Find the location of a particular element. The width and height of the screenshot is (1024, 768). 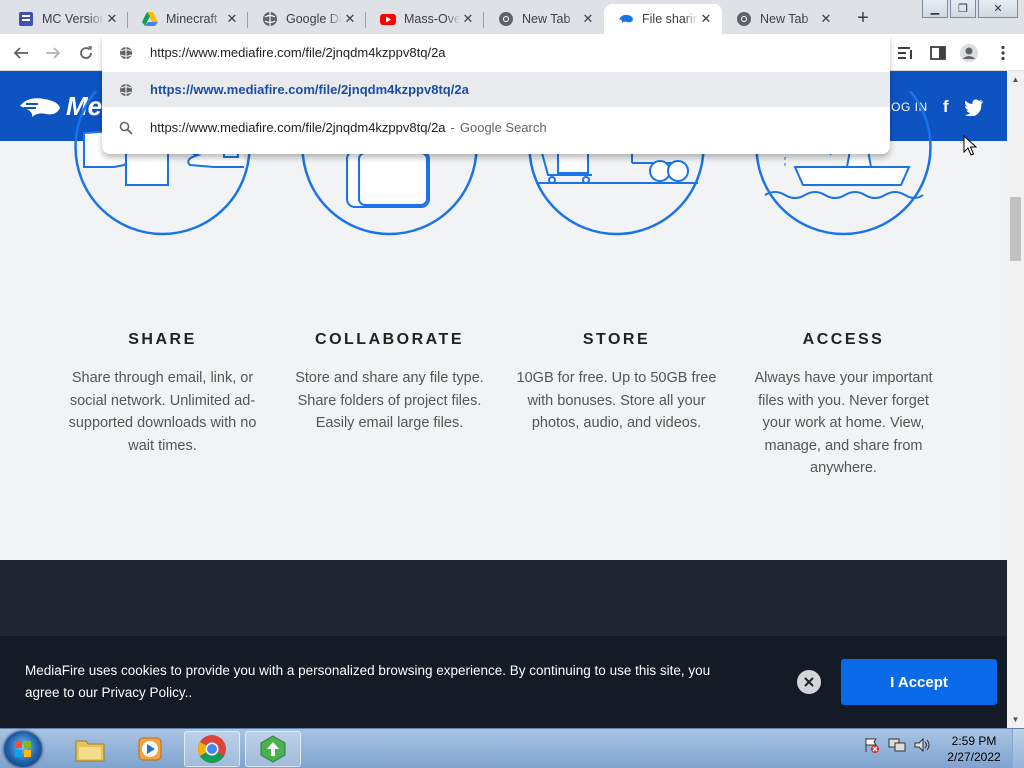

tab-title: Minecraft is located at coordinates (192, 19).